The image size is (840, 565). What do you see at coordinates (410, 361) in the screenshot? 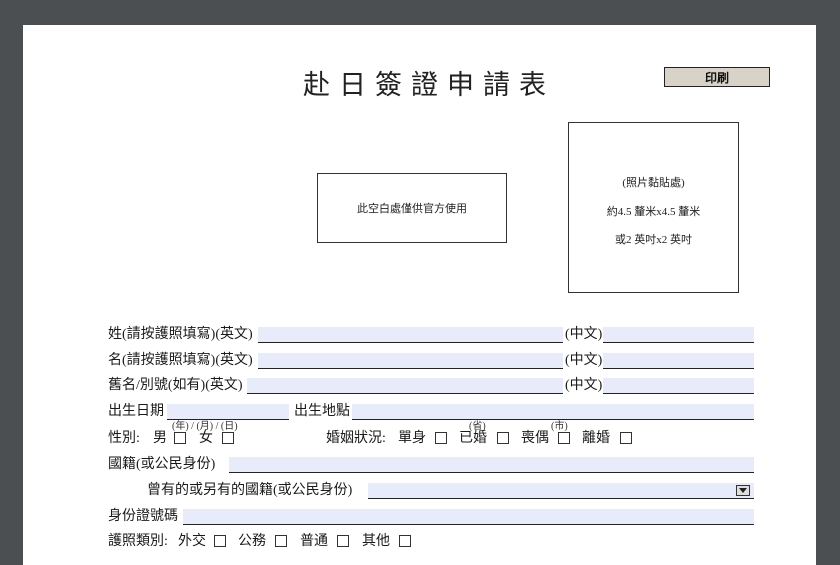
I see `given-en-field` at bounding box center [410, 361].